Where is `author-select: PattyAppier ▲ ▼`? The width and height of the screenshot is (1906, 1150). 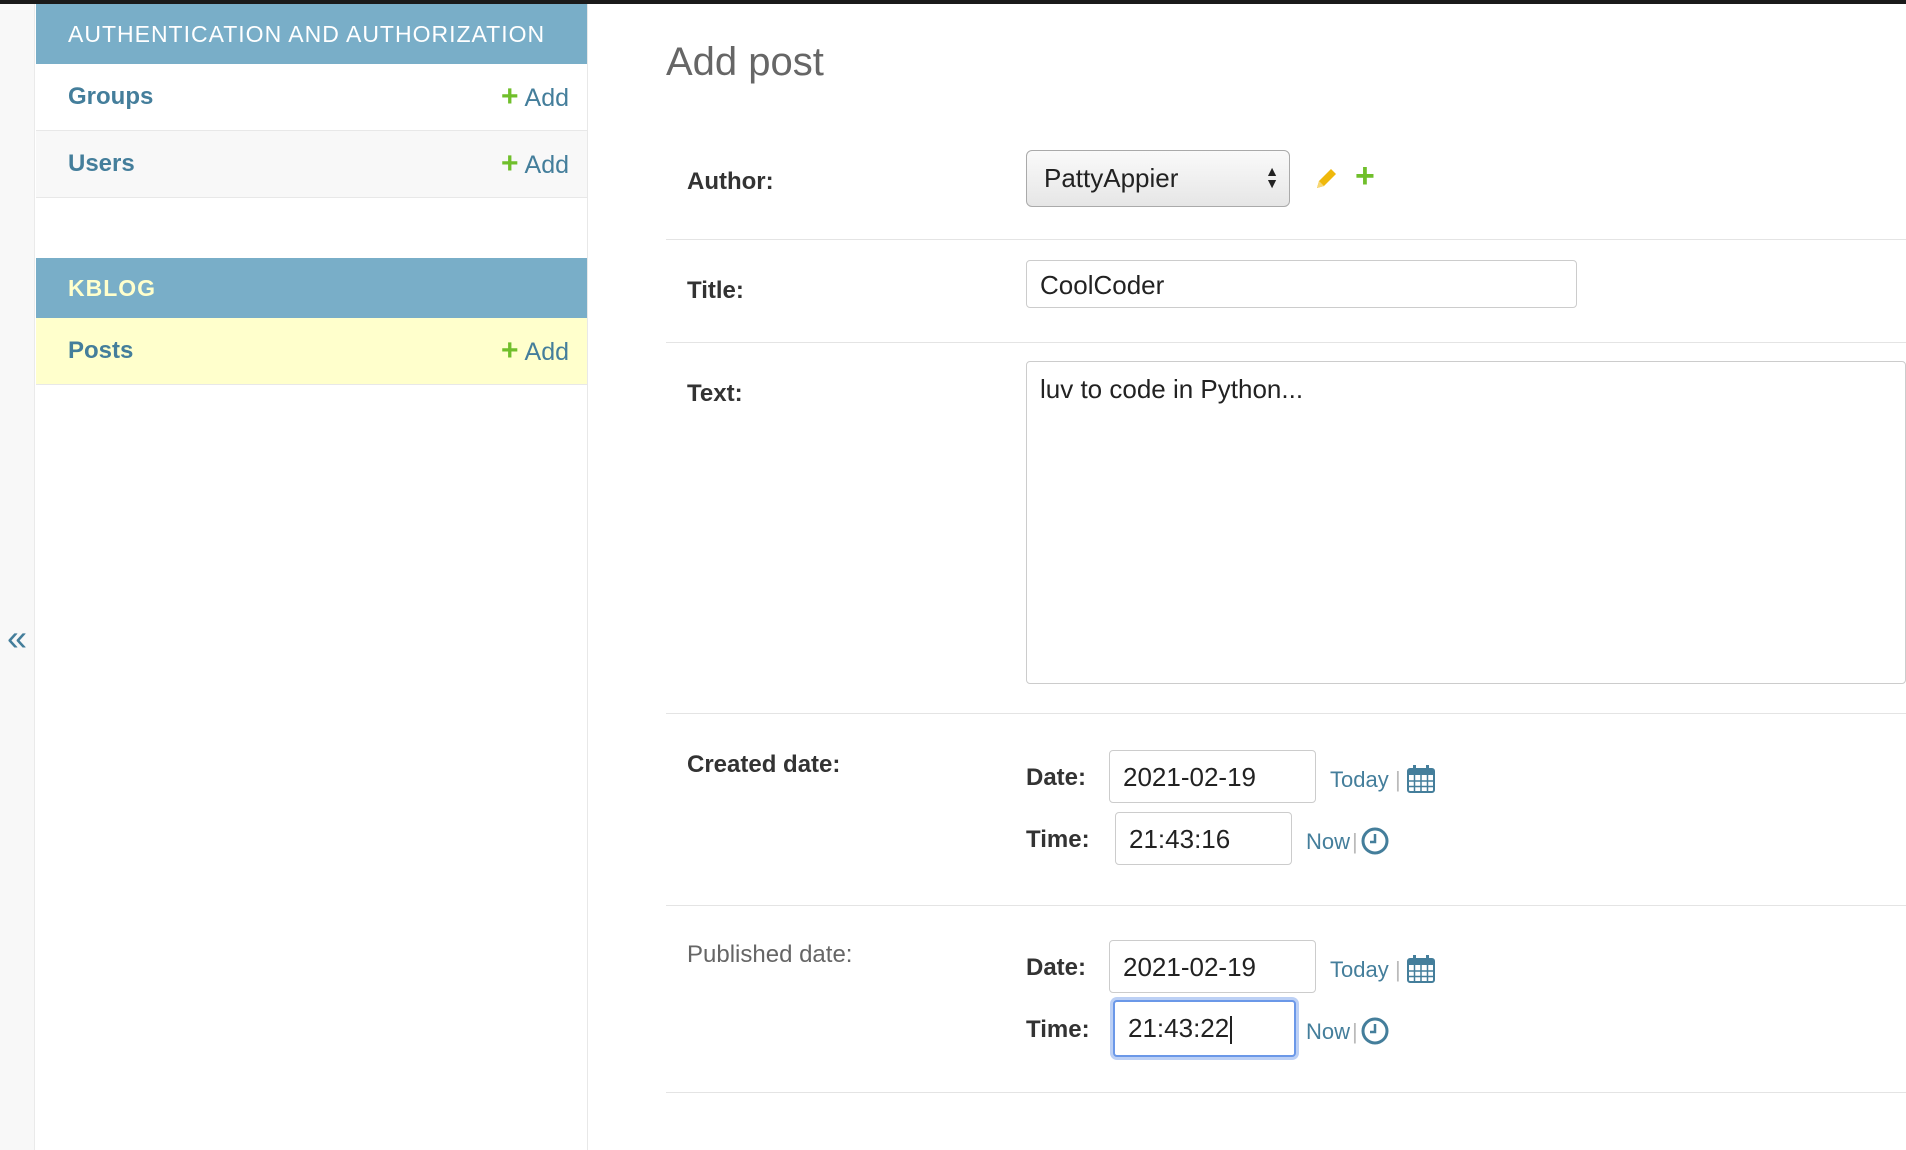 author-select: PattyAppier ▲ ▼ is located at coordinates (1158, 178).